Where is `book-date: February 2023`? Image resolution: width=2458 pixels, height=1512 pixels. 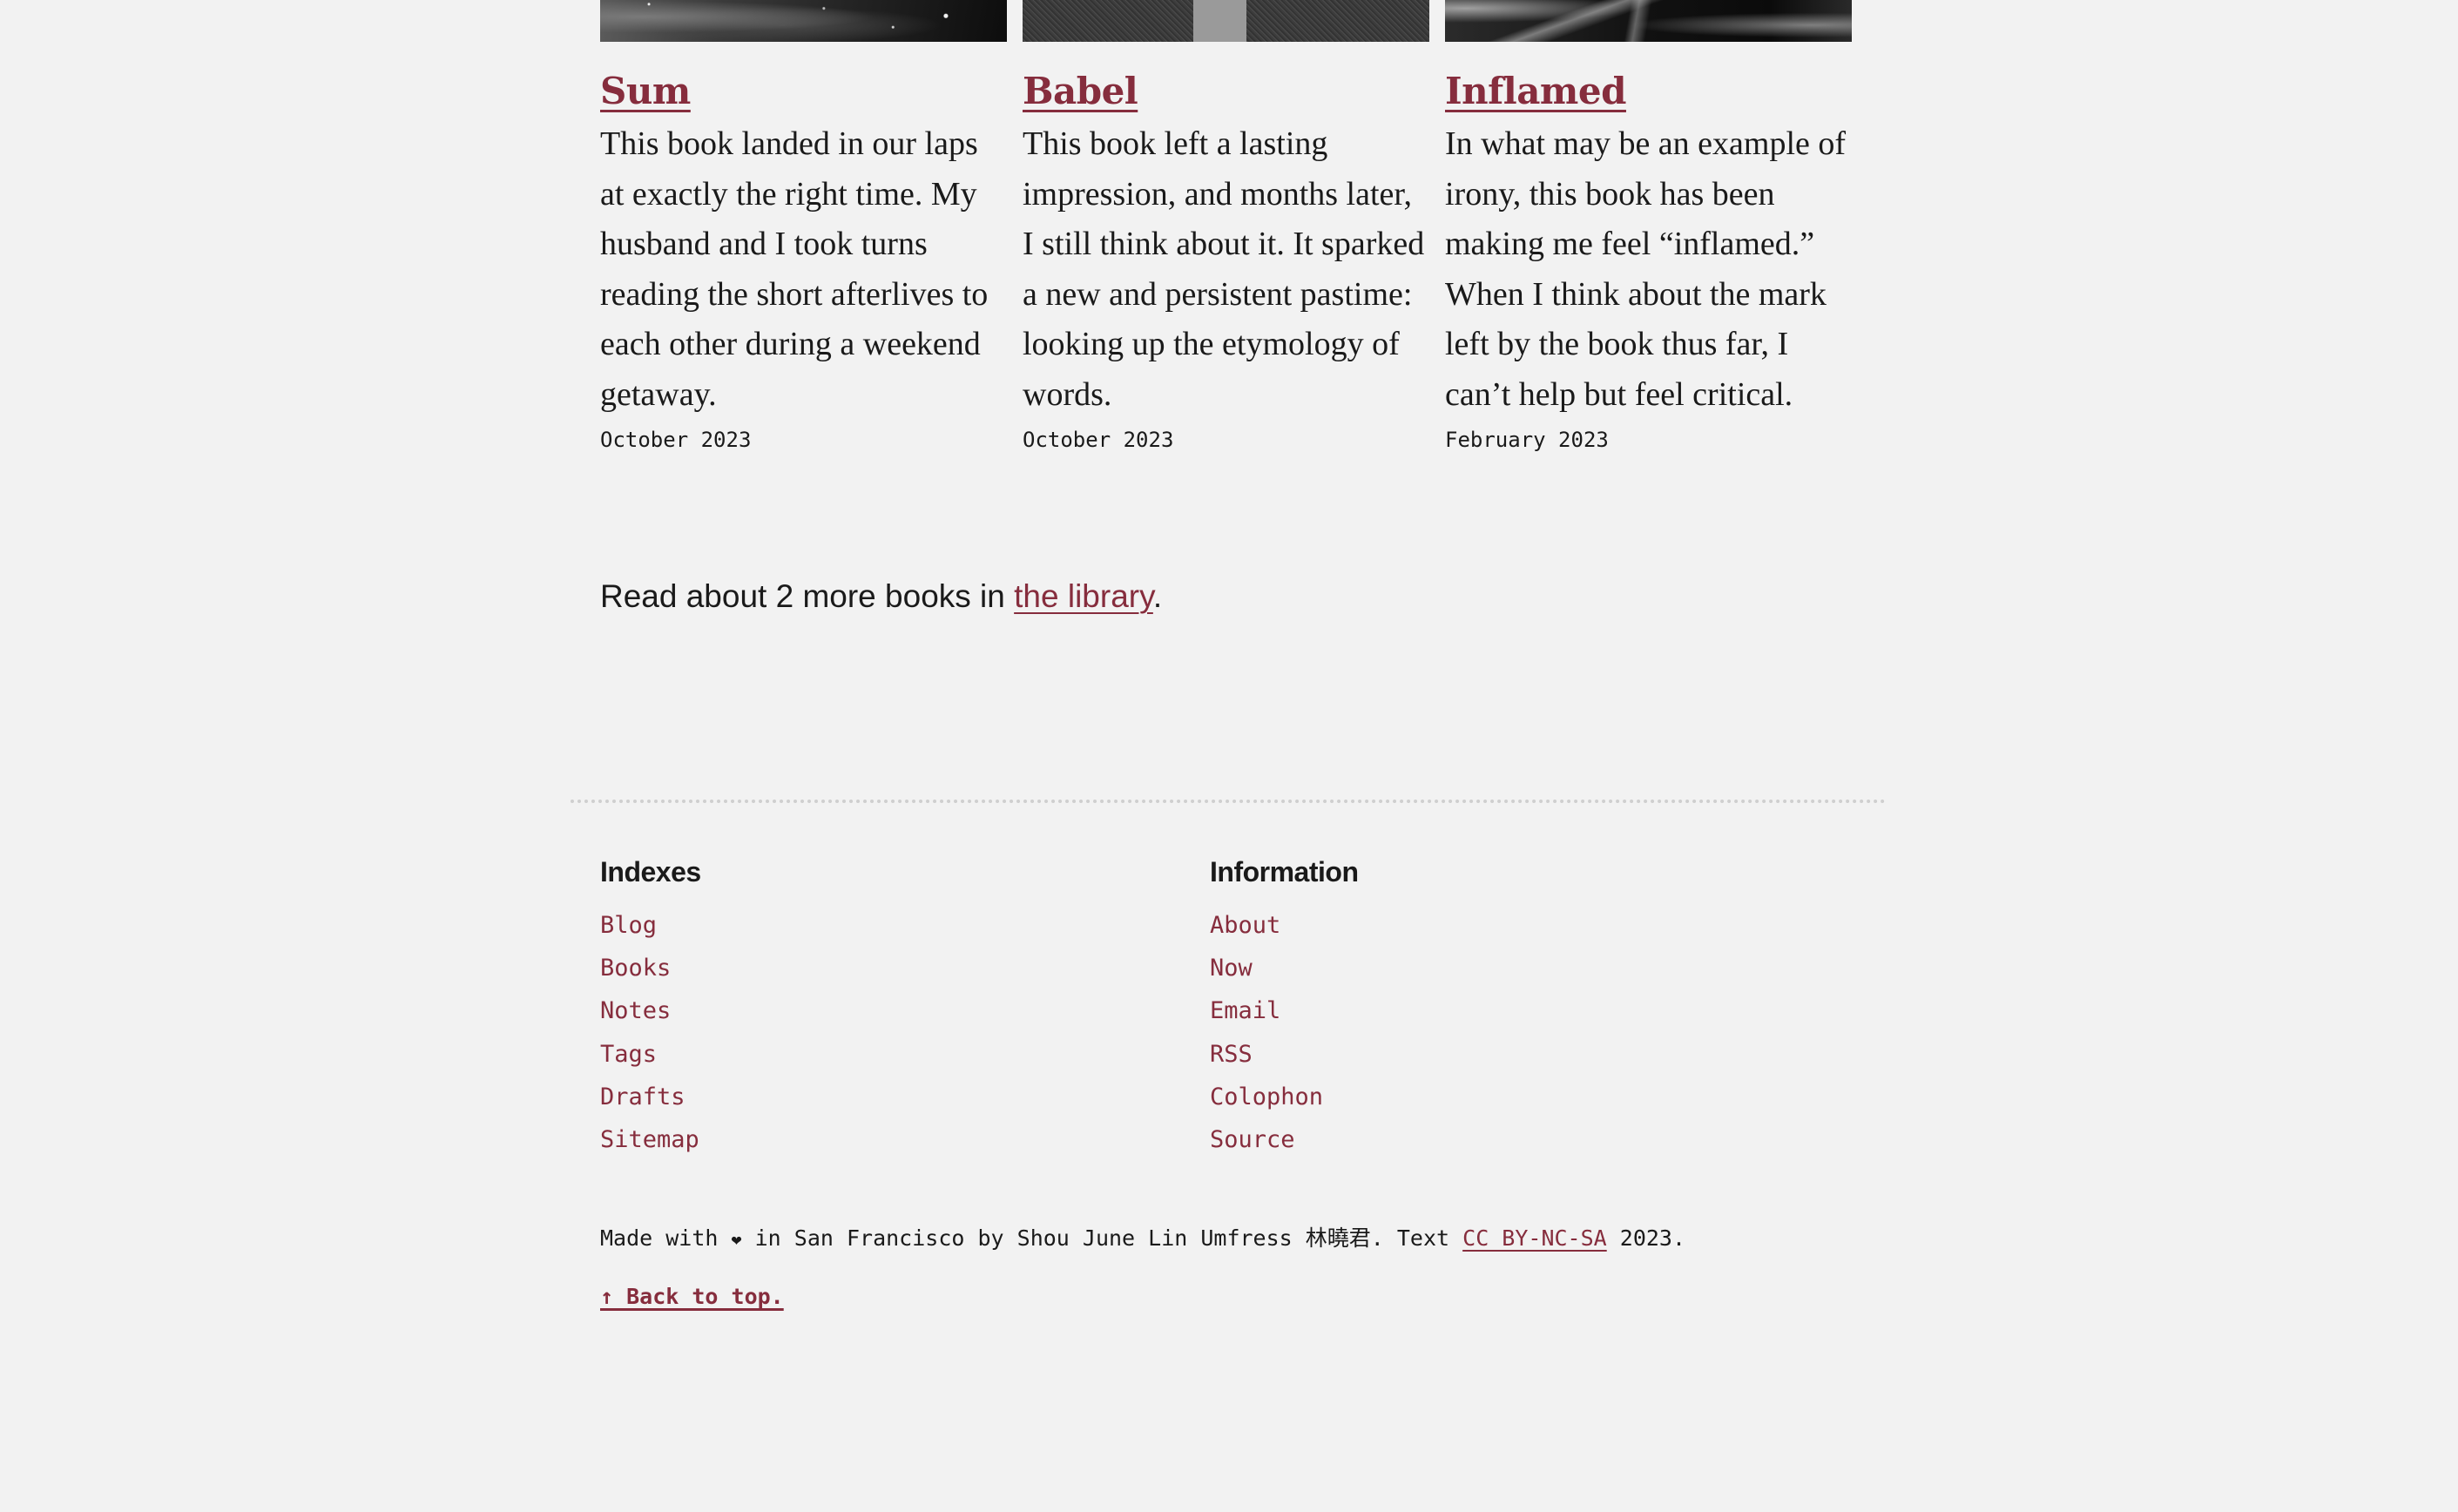 book-date: February 2023 is located at coordinates (1527, 440).